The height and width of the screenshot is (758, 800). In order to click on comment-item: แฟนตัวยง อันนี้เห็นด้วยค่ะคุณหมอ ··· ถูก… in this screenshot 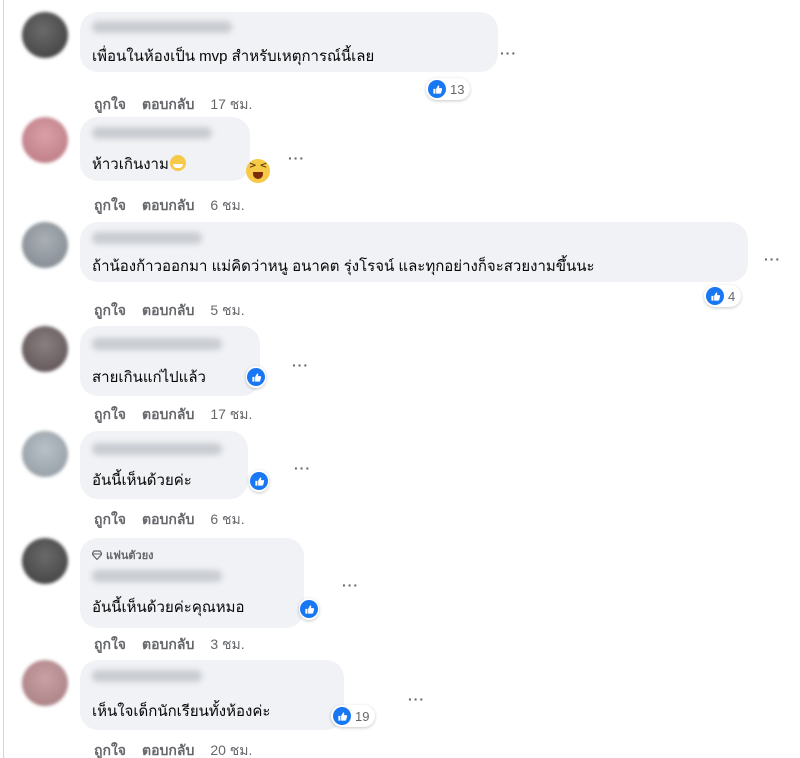, I will do `click(407, 595)`.